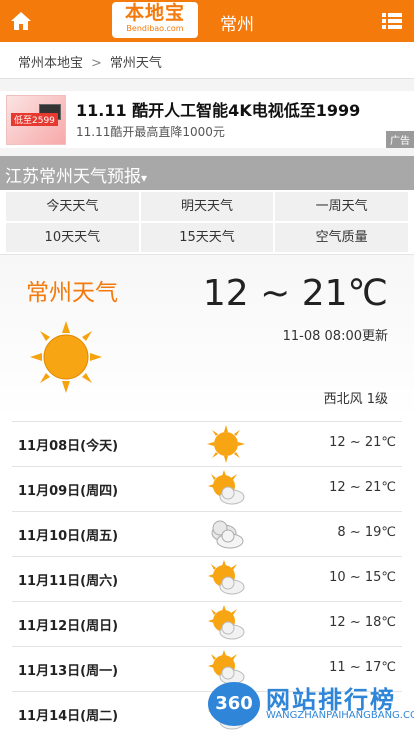  What do you see at coordinates (207, 222) in the screenshot?
I see `weather-tabs: 今天天气 明天天气 一周天气 10天天气 15天天气 空气质量` at bounding box center [207, 222].